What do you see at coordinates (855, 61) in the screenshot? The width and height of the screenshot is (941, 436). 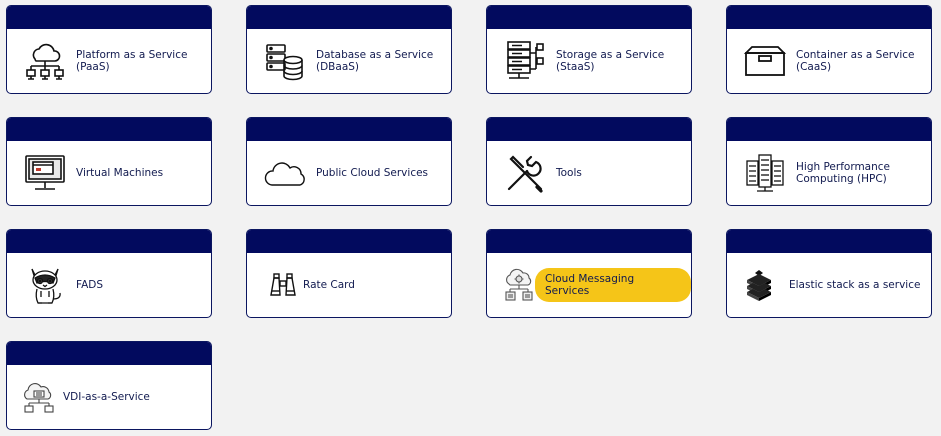 I see `card-label: Container as a Service (CaaS)` at bounding box center [855, 61].